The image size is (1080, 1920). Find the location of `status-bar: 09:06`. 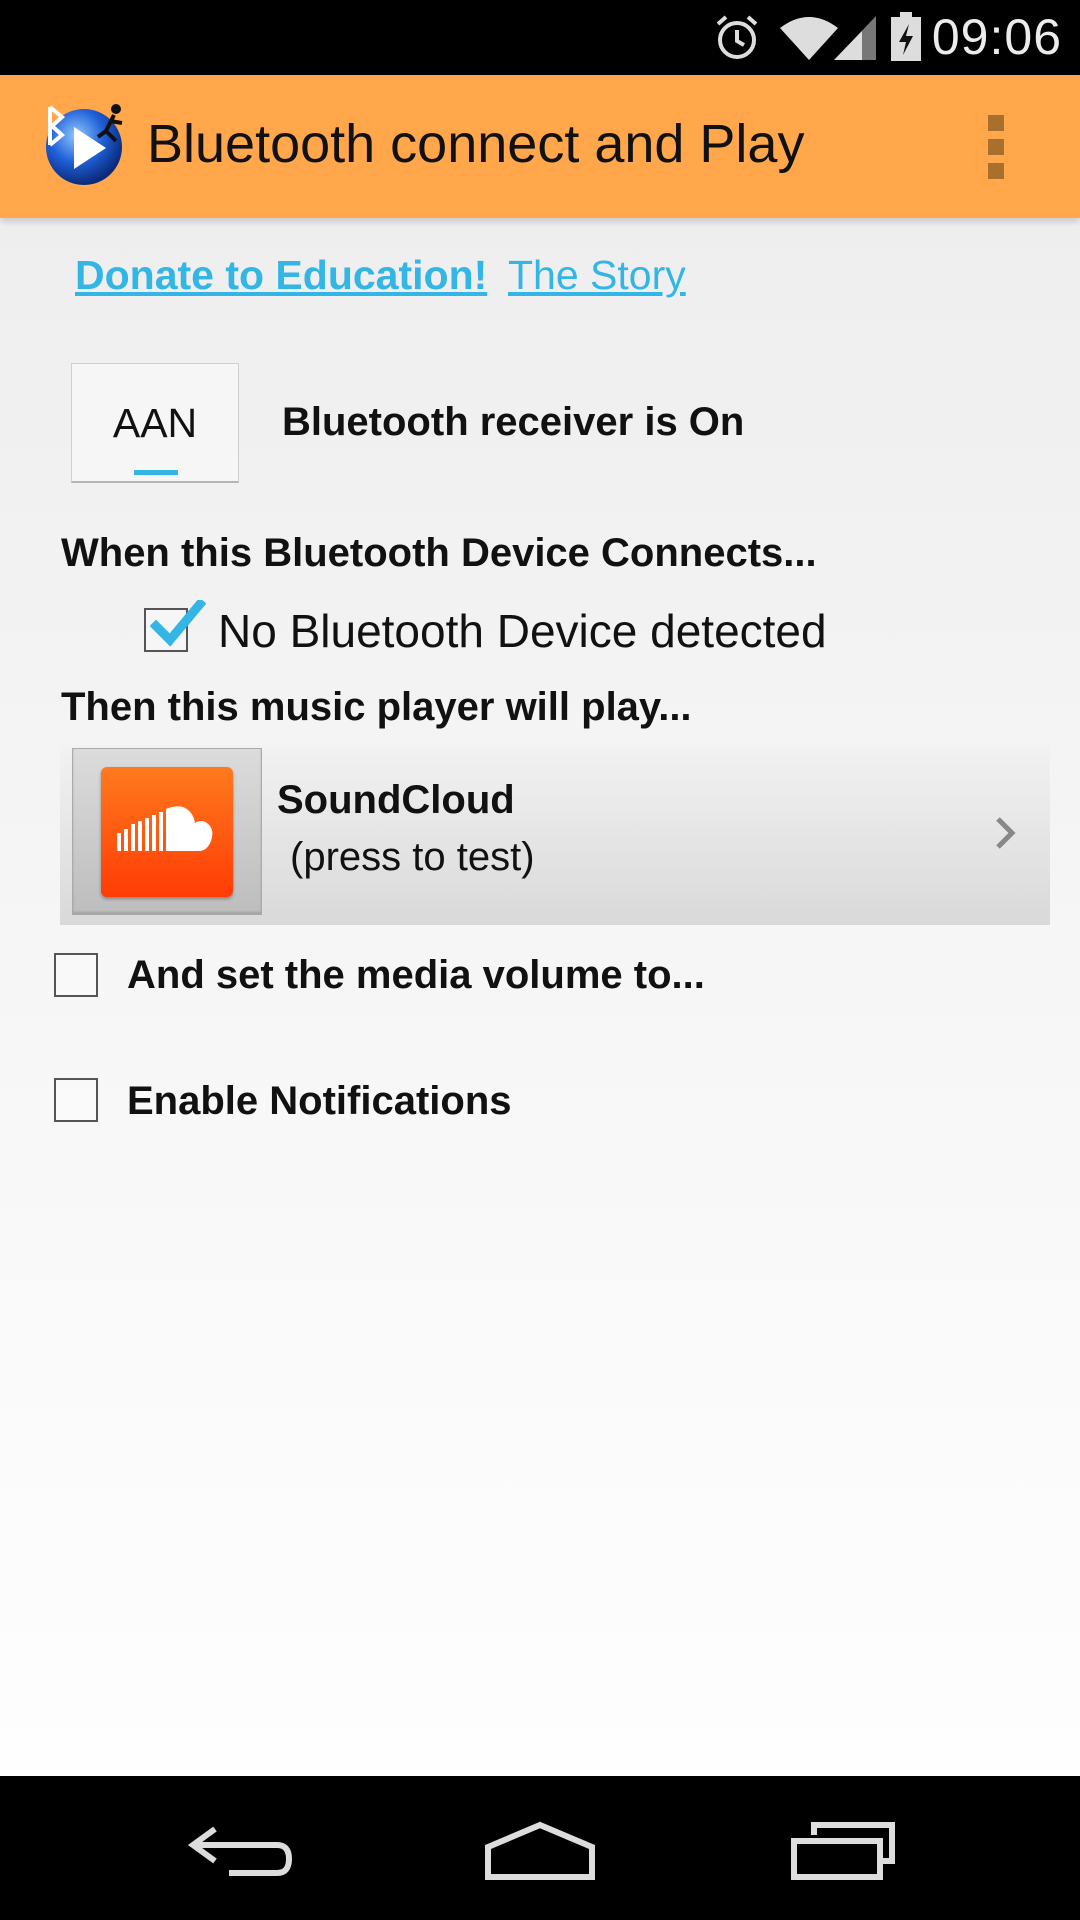

status-bar: 09:06 is located at coordinates (540, 37).